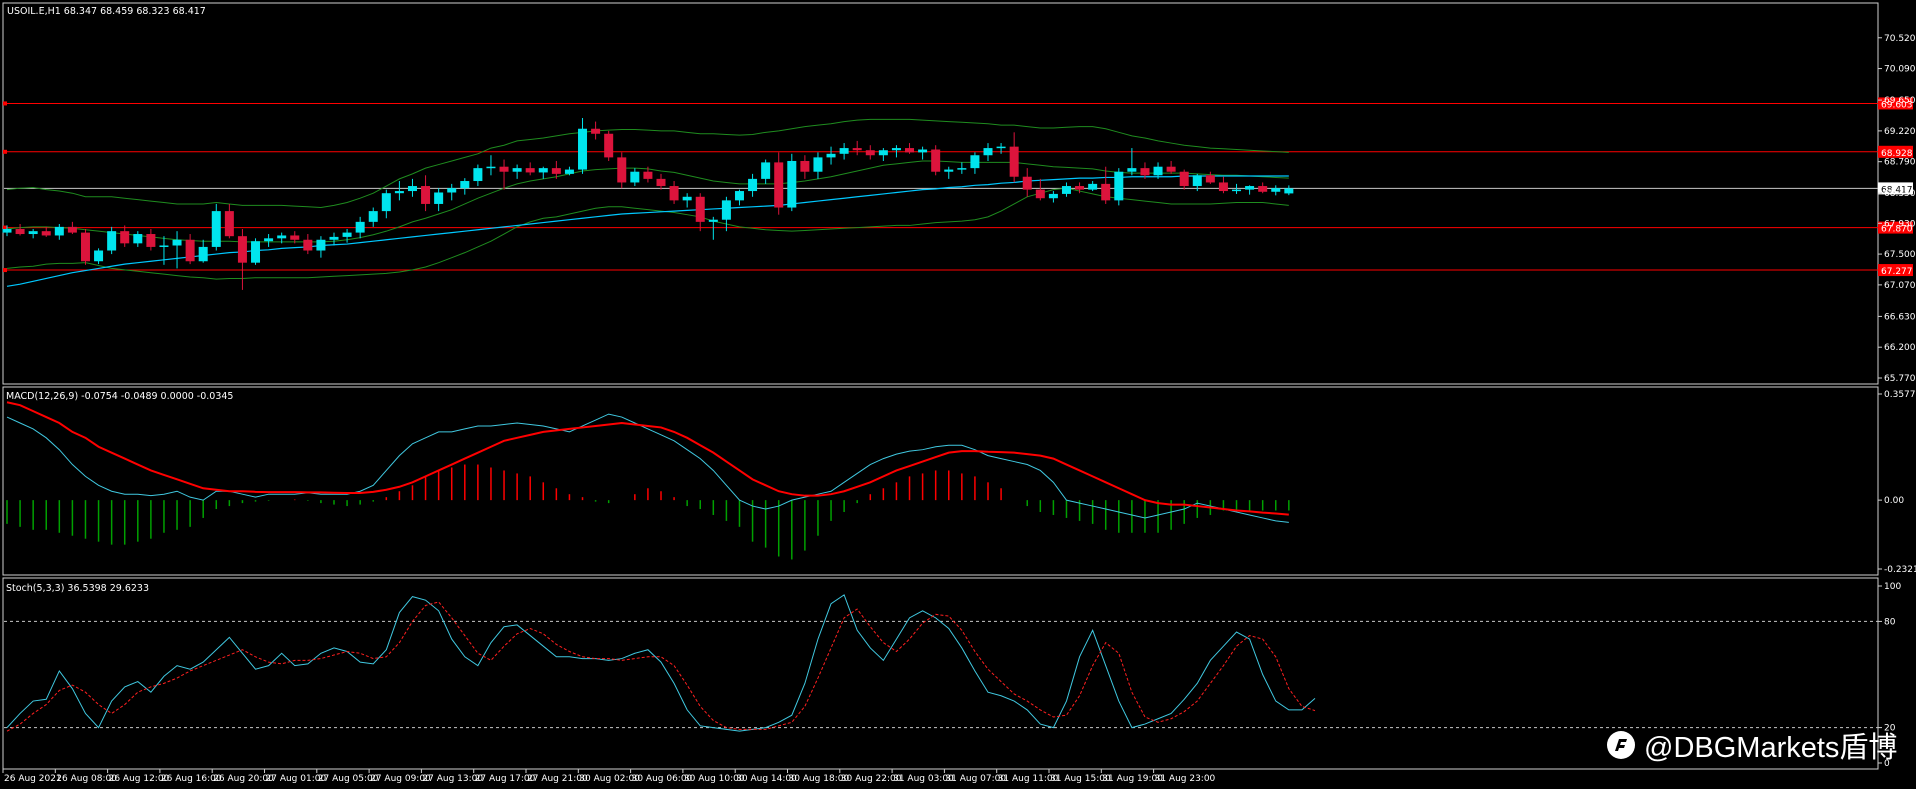  What do you see at coordinates (1900, 395) in the screenshot?
I see `macd-tick-label: 0.3577` at bounding box center [1900, 395].